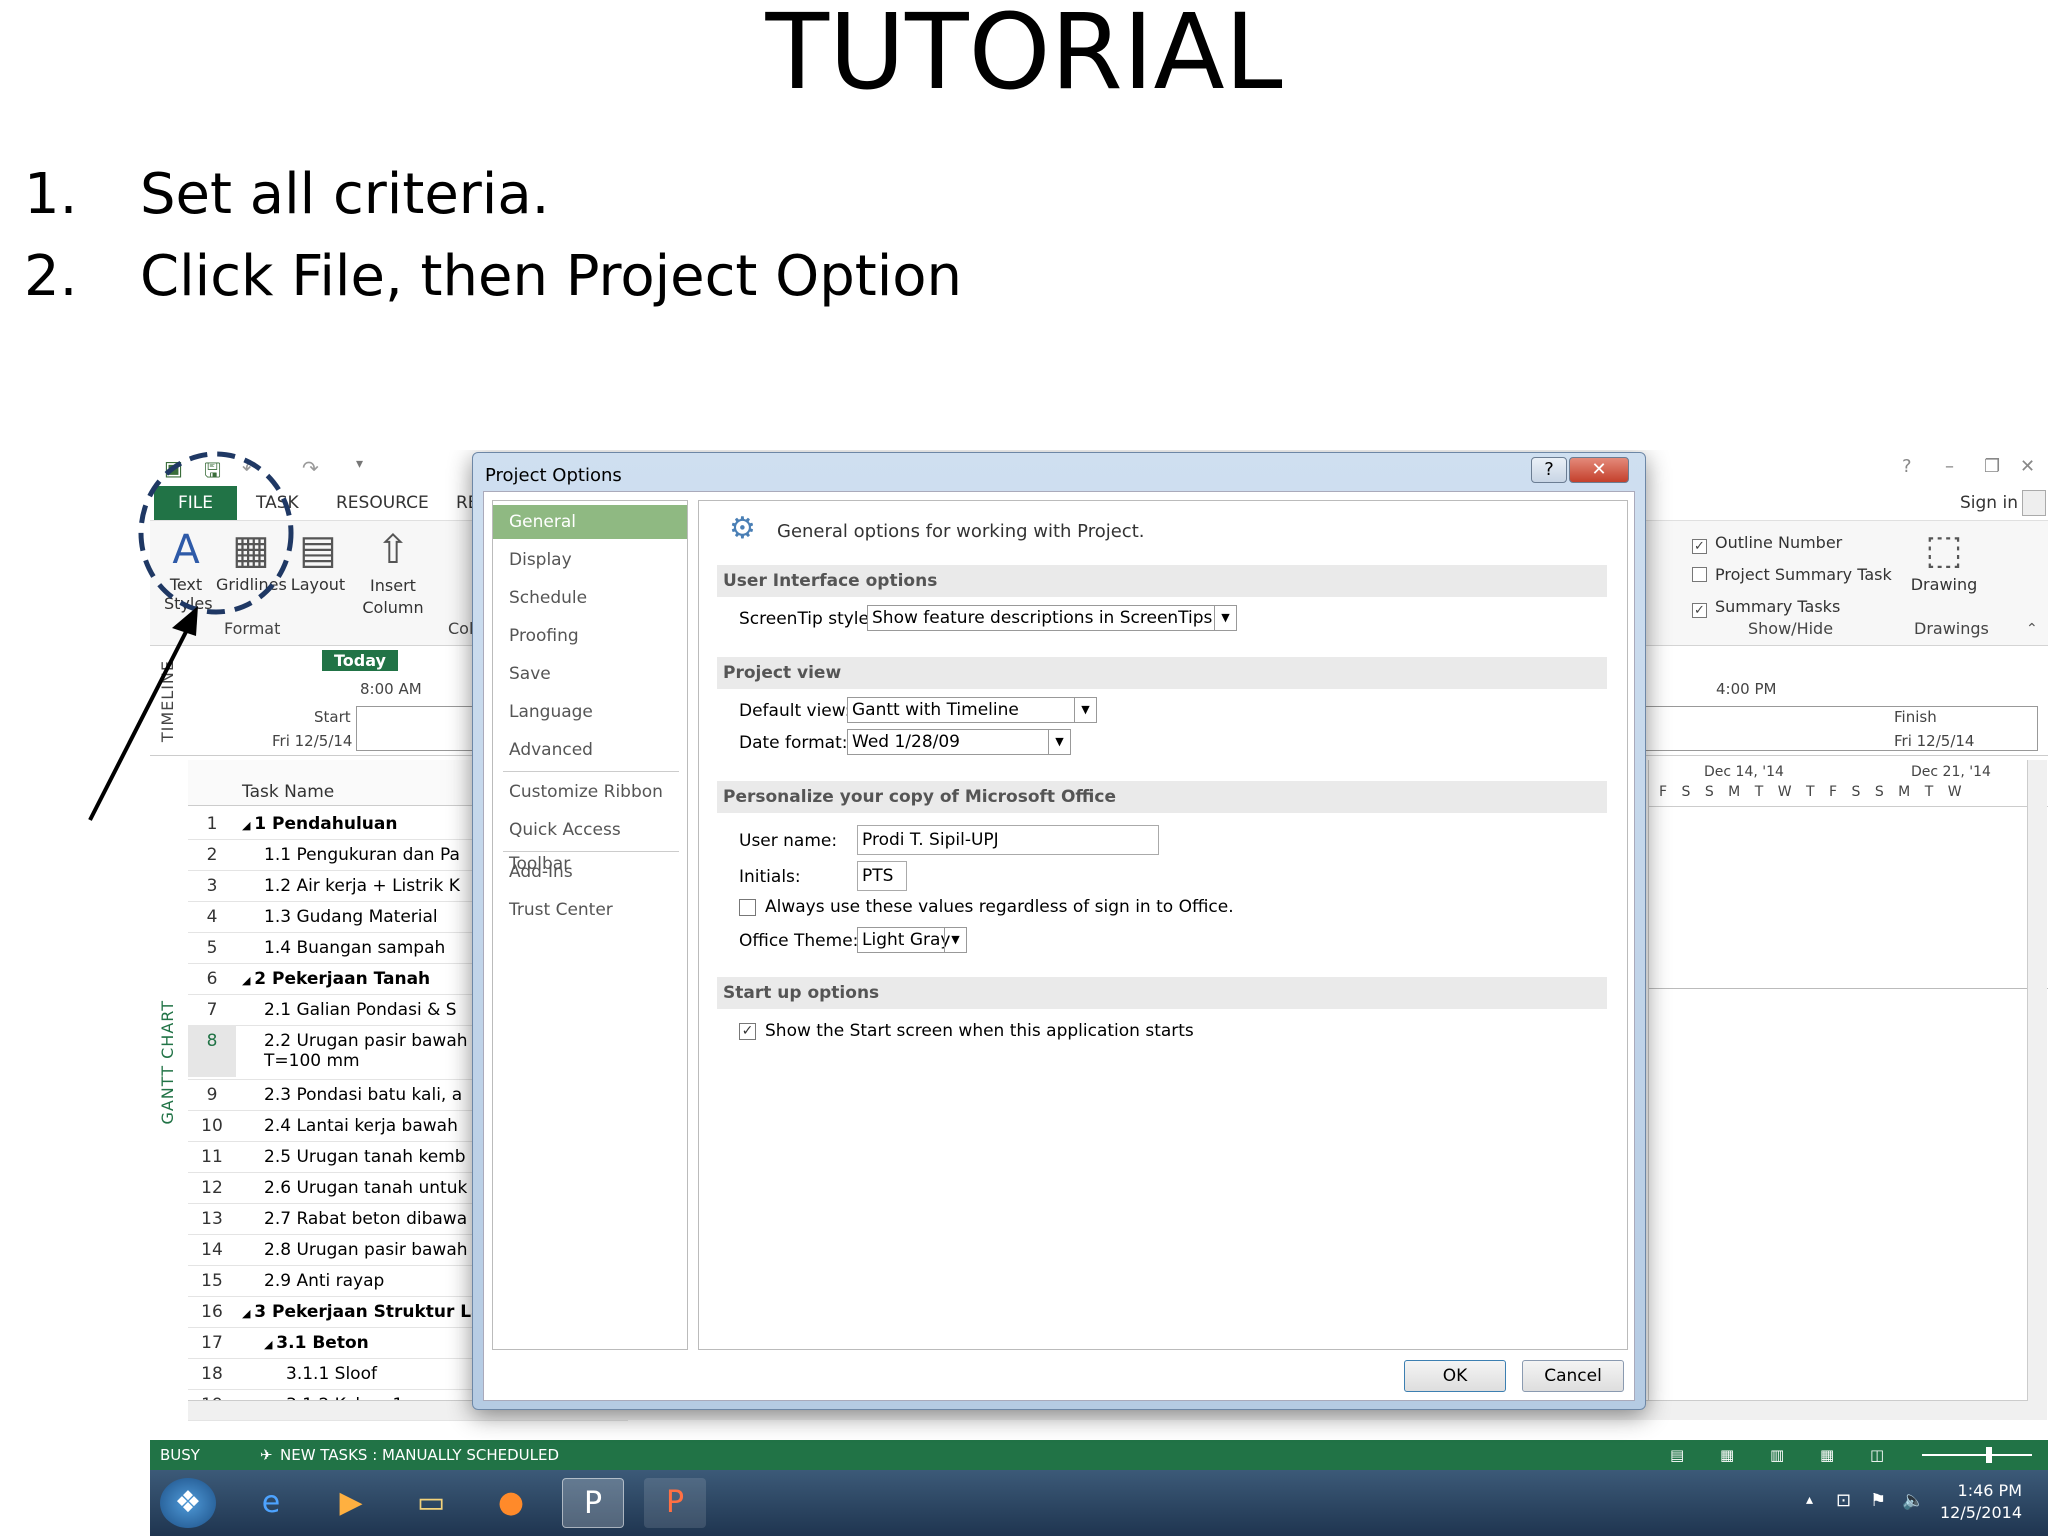 The width and height of the screenshot is (2048, 1536). I want to click on pointer-arrow-line, so click(141, 720).